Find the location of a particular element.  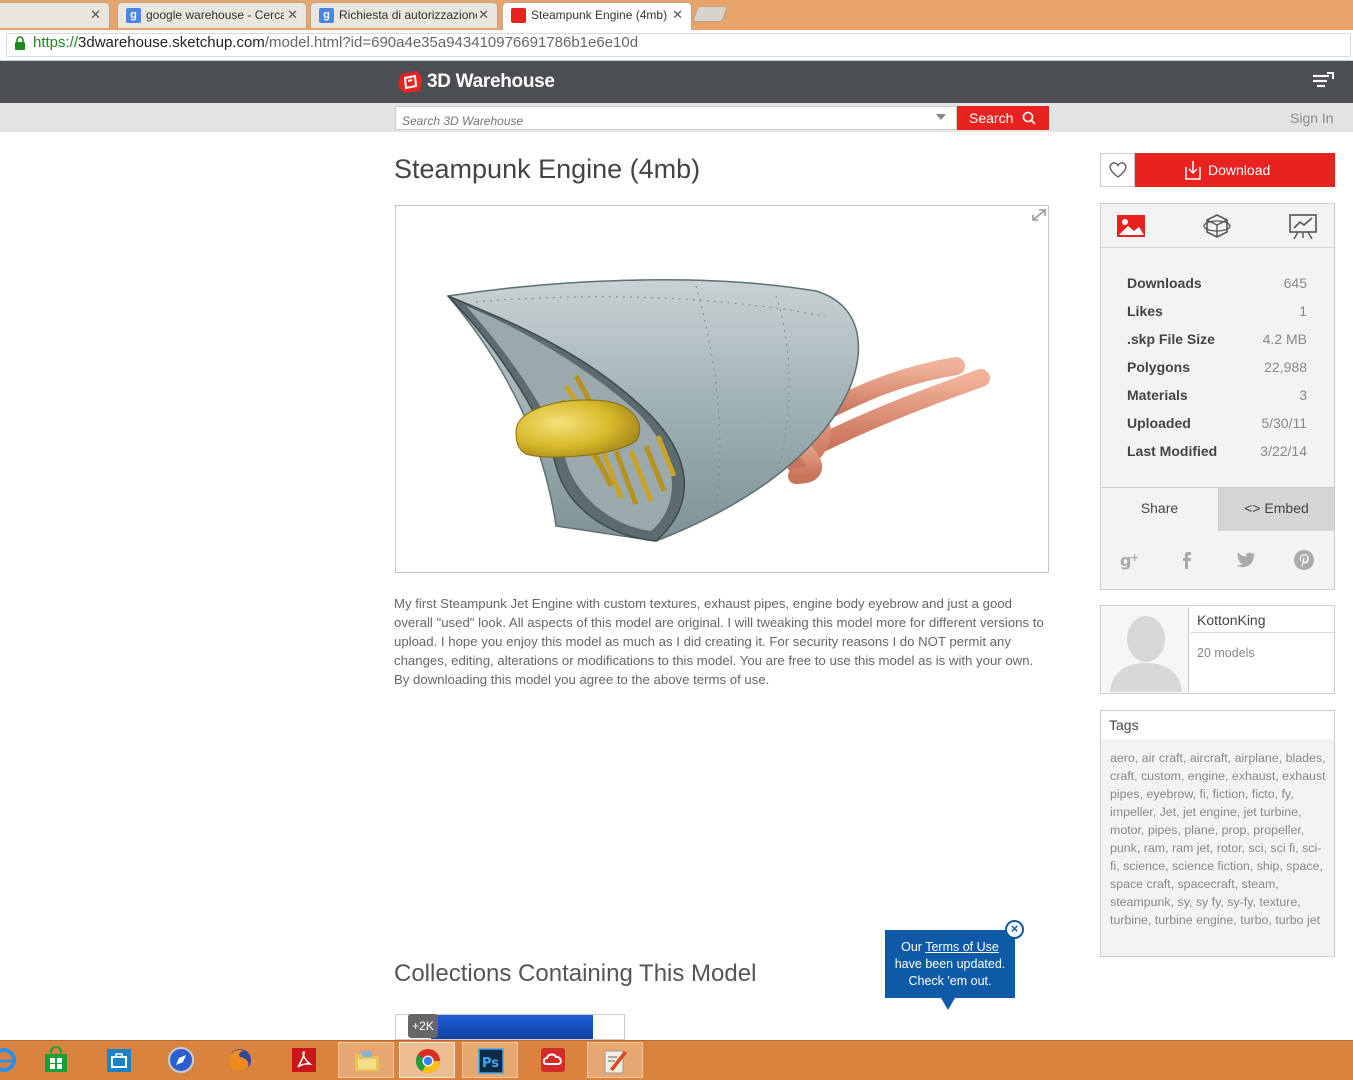

lock-icon is located at coordinates (20, 43).